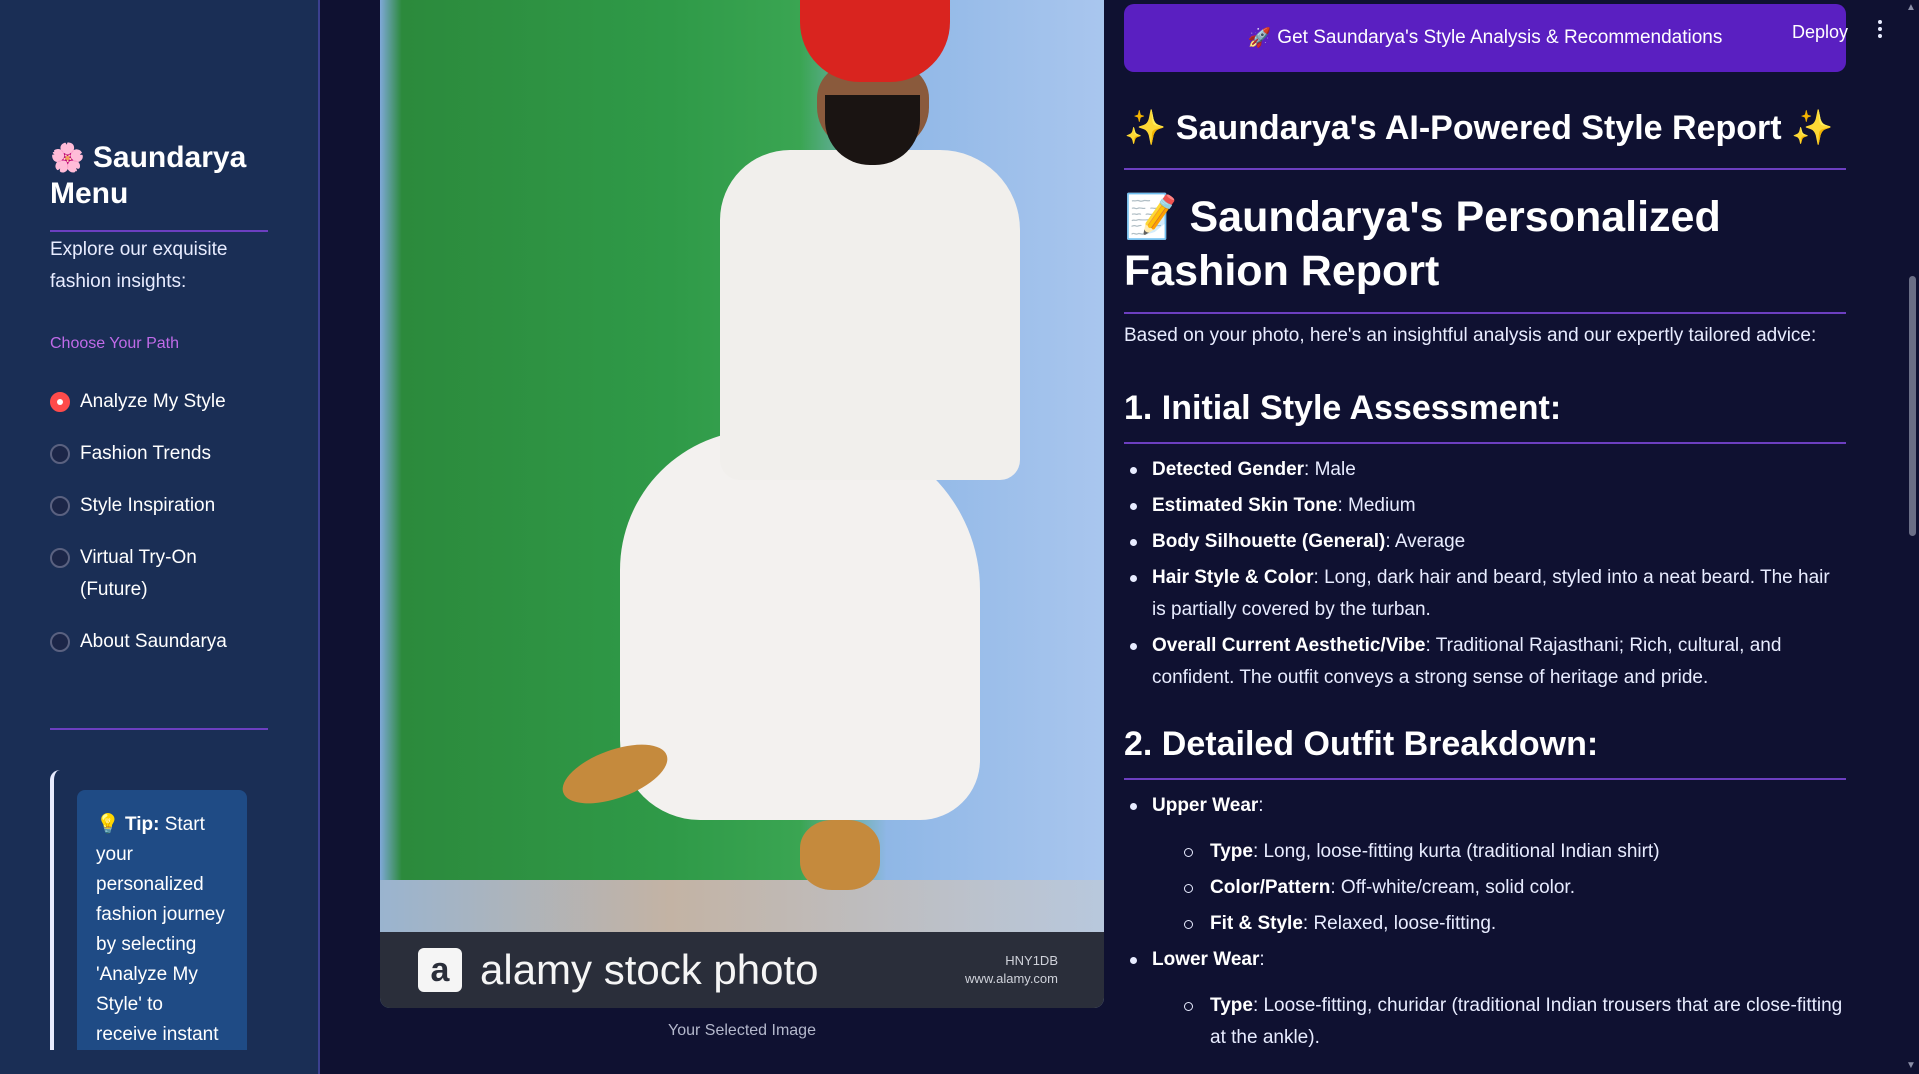 This screenshot has width=1919, height=1074. What do you see at coordinates (108, 824) in the screenshot?
I see `lightbulb-icon: 💡` at bounding box center [108, 824].